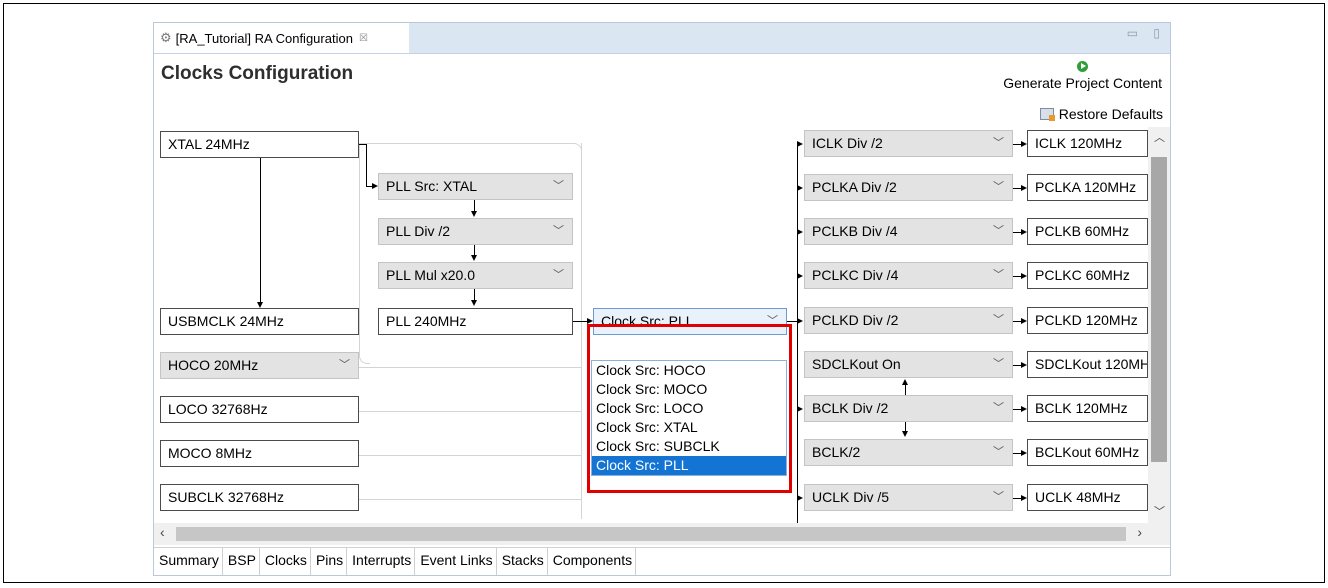 This screenshot has width=1328, height=588. I want to click on pll-group-outline-left, so click(364, 253).